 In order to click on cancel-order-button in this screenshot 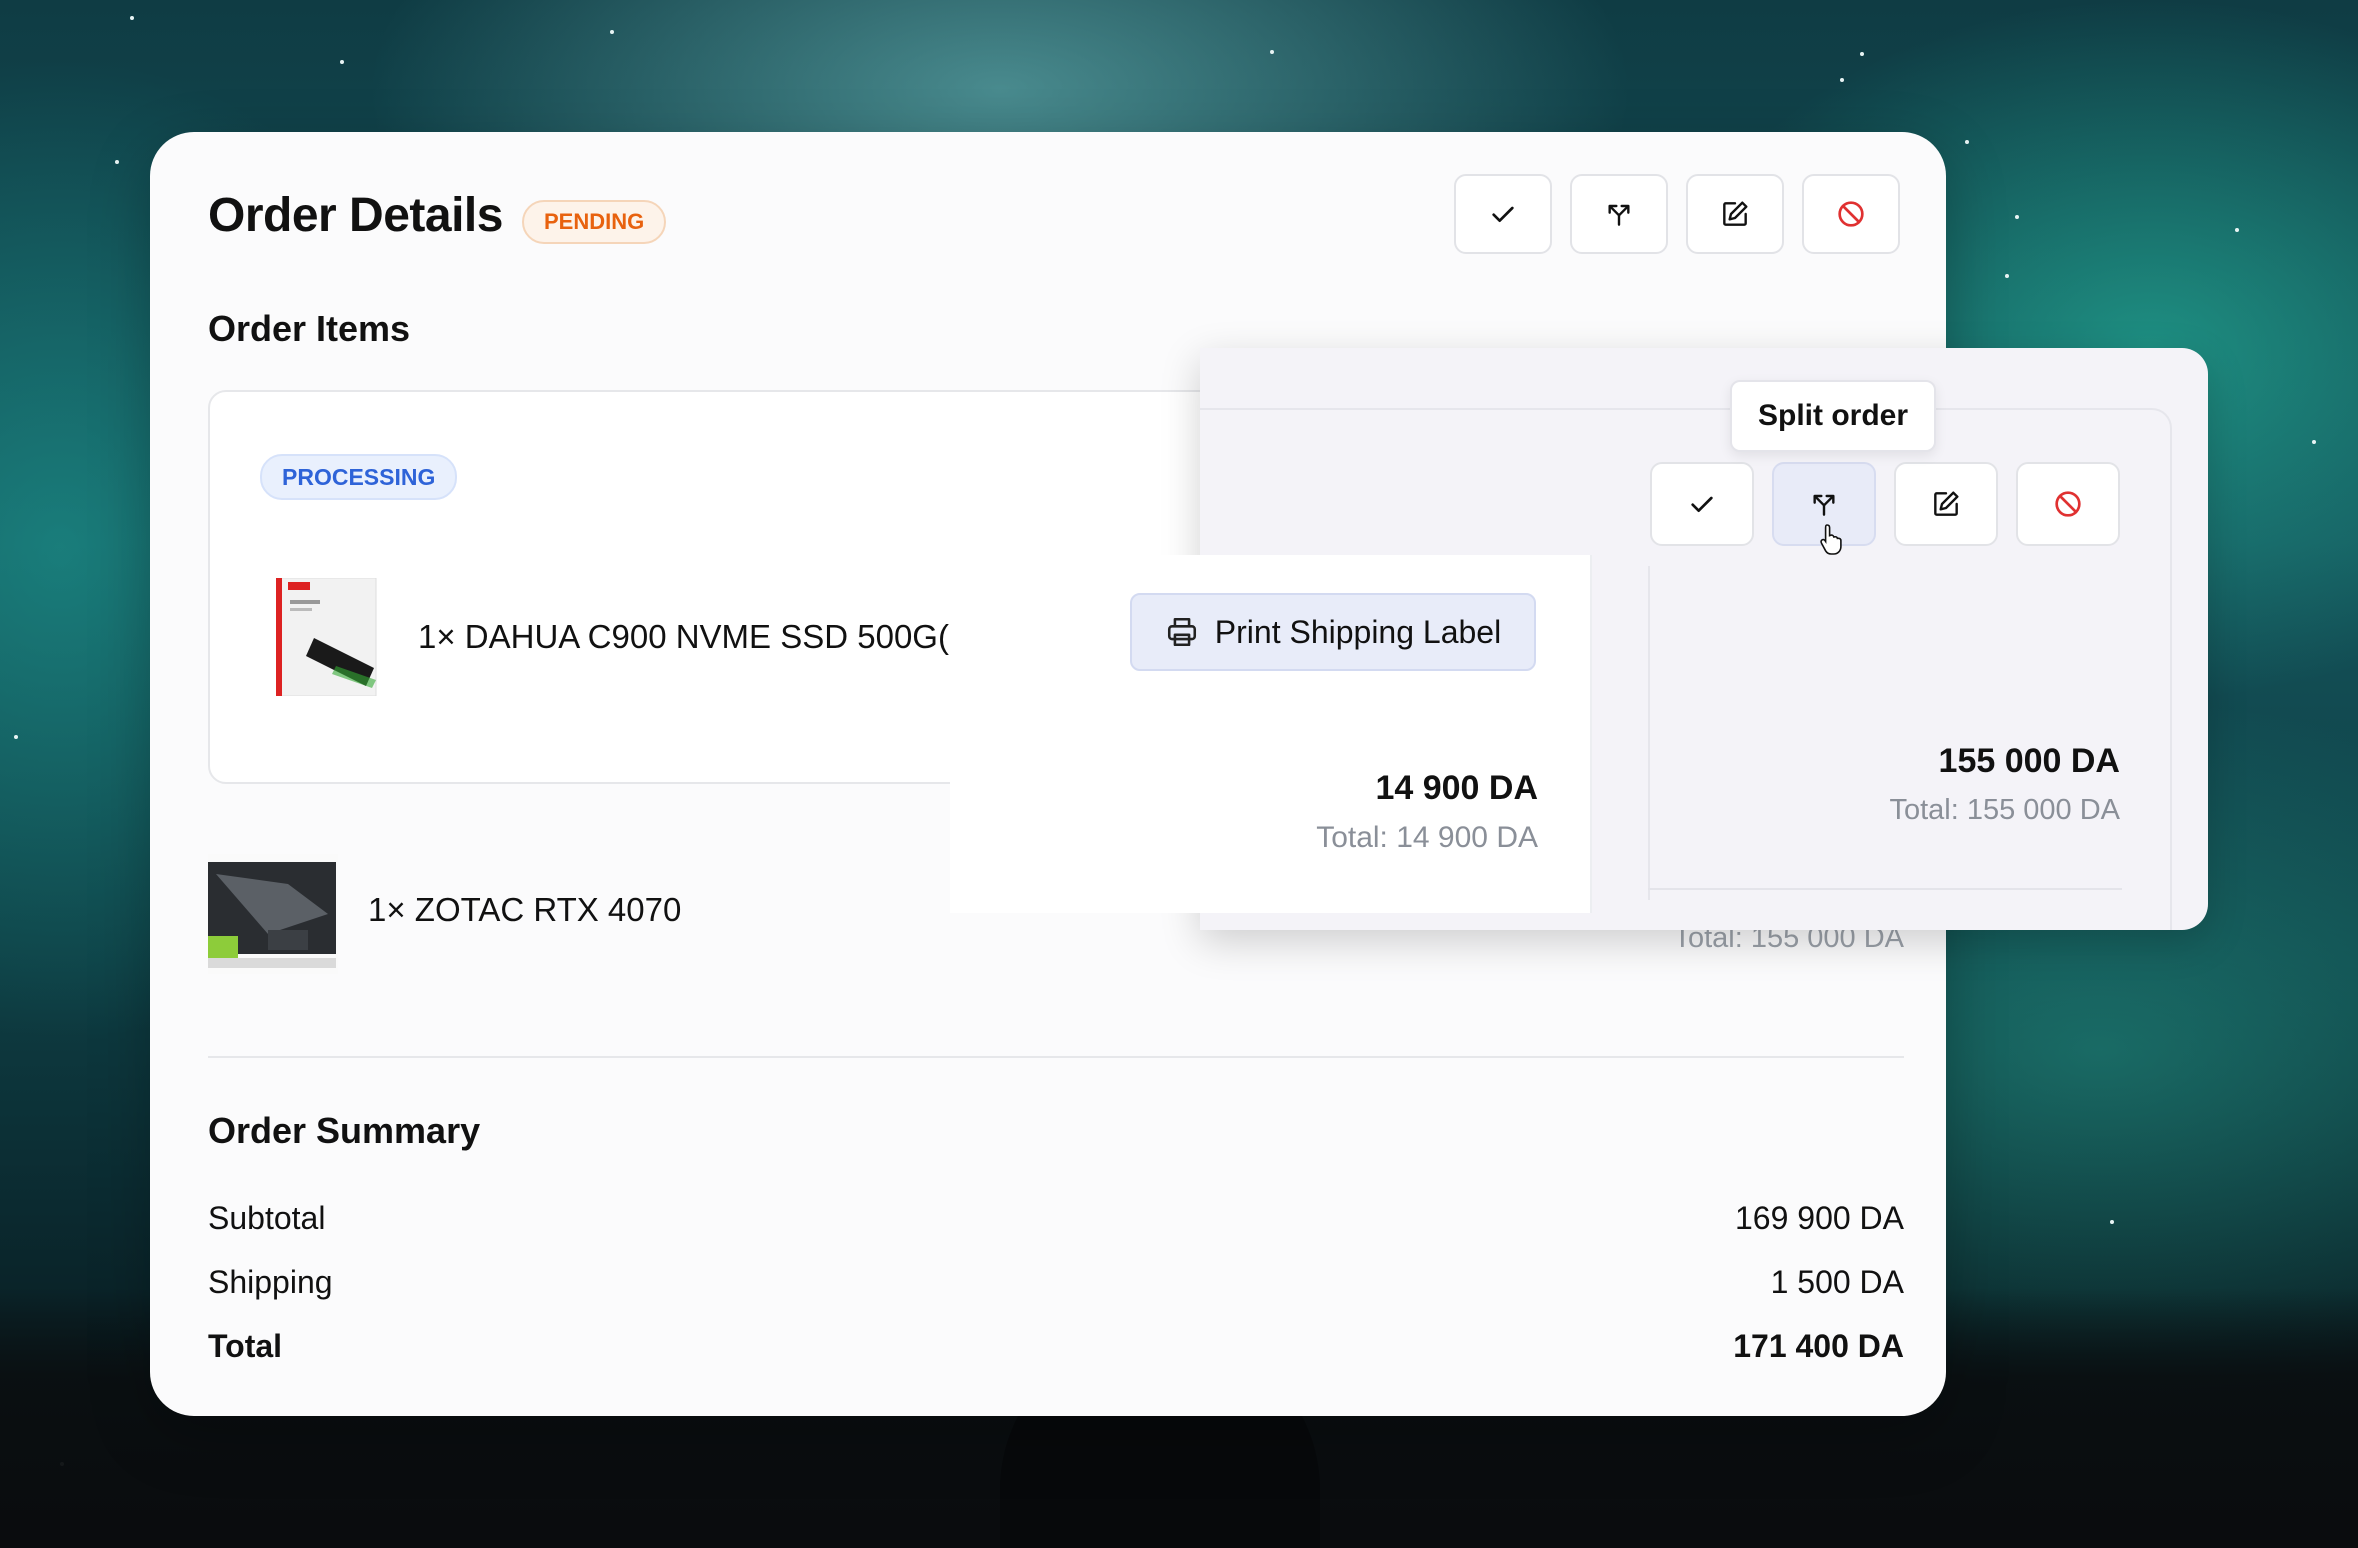, I will do `click(1851, 214)`.